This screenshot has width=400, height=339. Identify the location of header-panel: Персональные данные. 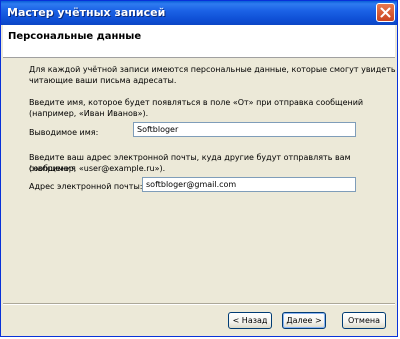
(199, 41).